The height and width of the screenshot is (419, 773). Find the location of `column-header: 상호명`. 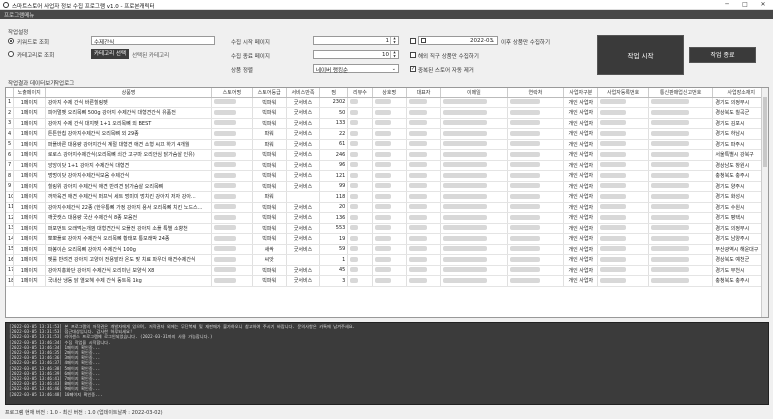

column-header: 상호명 is located at coordinates (389, 93).